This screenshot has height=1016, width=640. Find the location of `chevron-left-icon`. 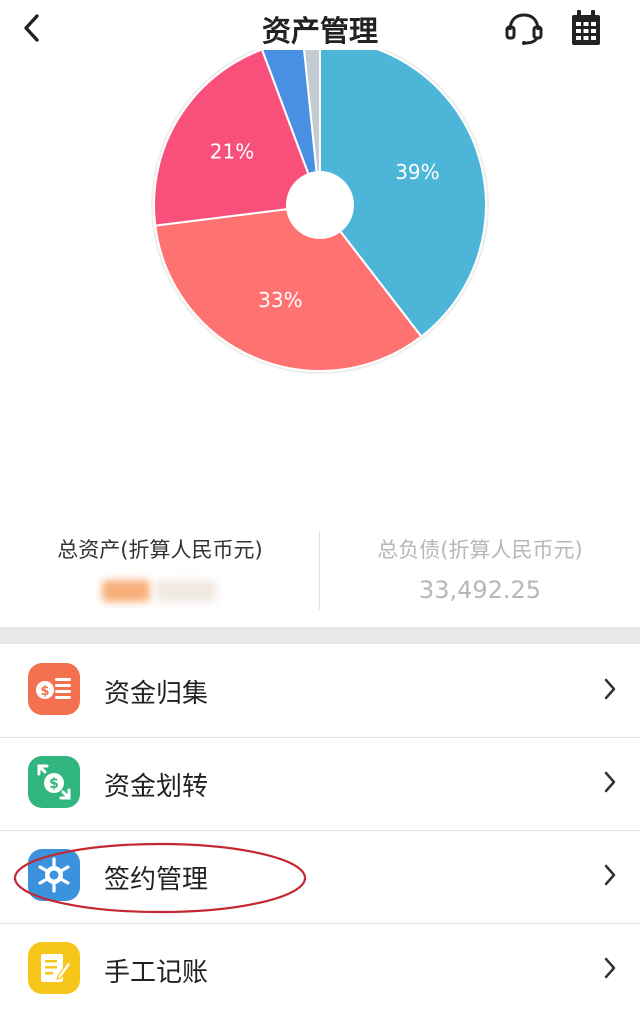

chevron-left-icon is located at coordinates (31, 28).